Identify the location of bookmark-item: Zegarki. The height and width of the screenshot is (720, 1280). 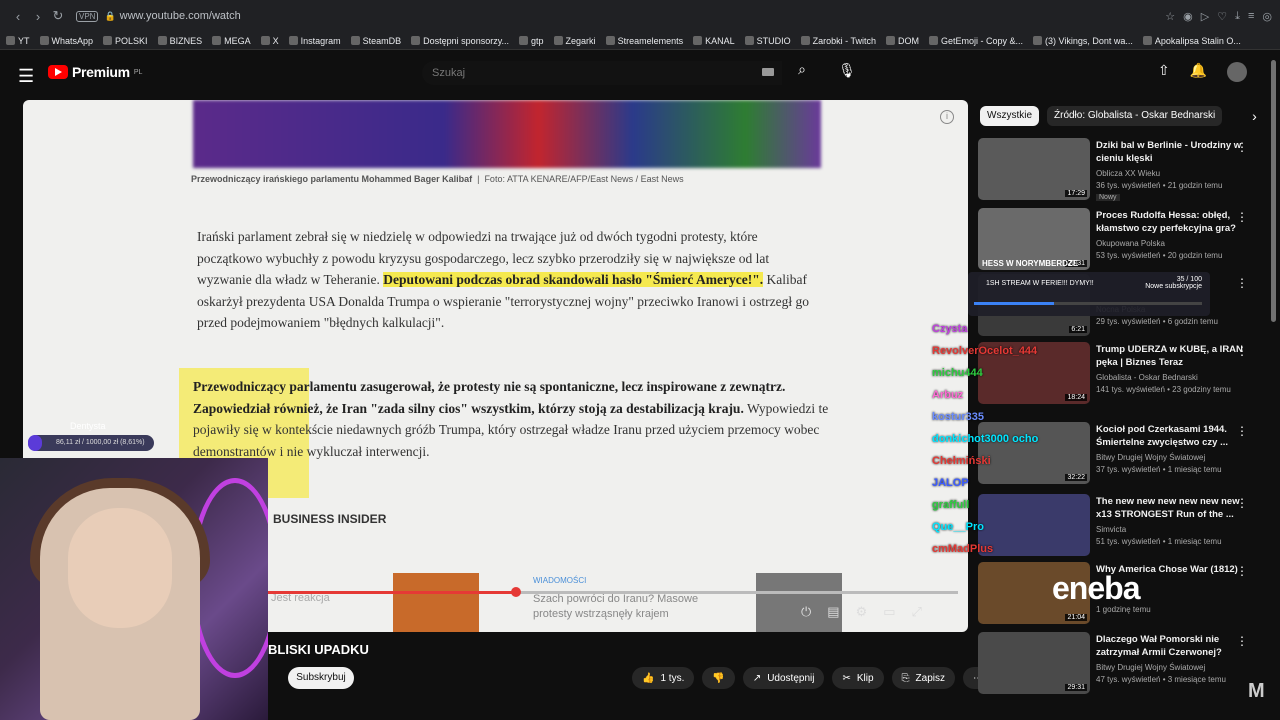
(574, 41).